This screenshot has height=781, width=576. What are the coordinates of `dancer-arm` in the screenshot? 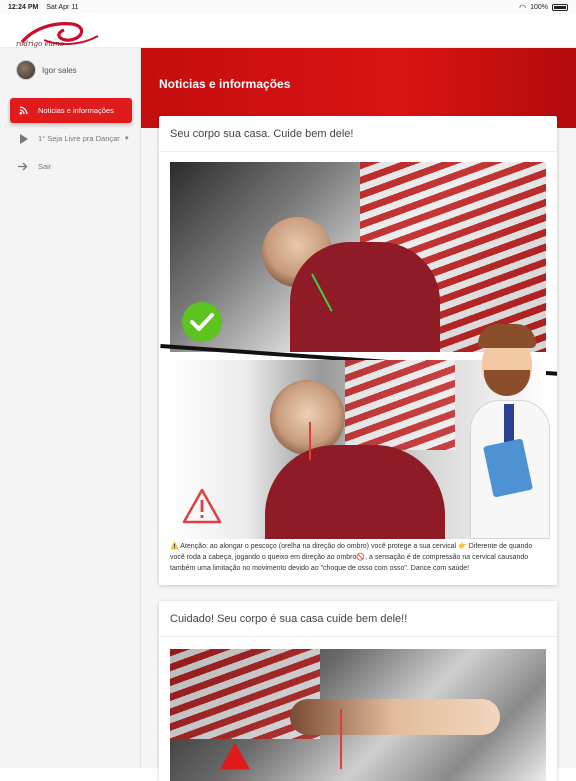 It's located at (395, 717).